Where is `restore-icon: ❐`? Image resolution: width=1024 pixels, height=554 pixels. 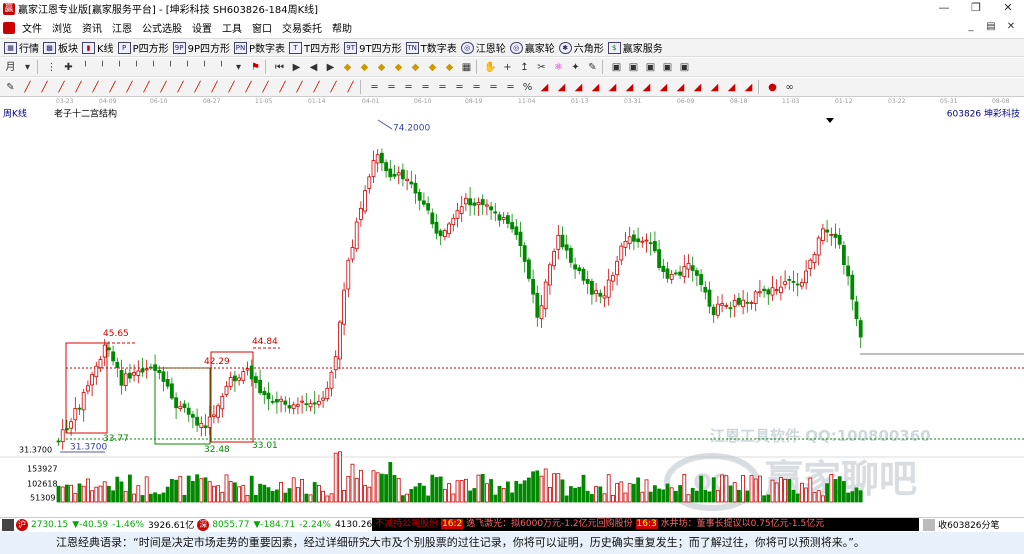 restore-icon: ❐ is located at coordinates (976, 8).